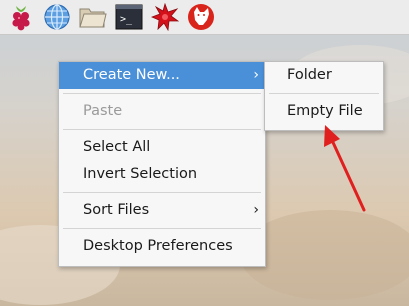 The image size is (409, 306). I want to click on terminal-icon: >_, so click(129, 17).